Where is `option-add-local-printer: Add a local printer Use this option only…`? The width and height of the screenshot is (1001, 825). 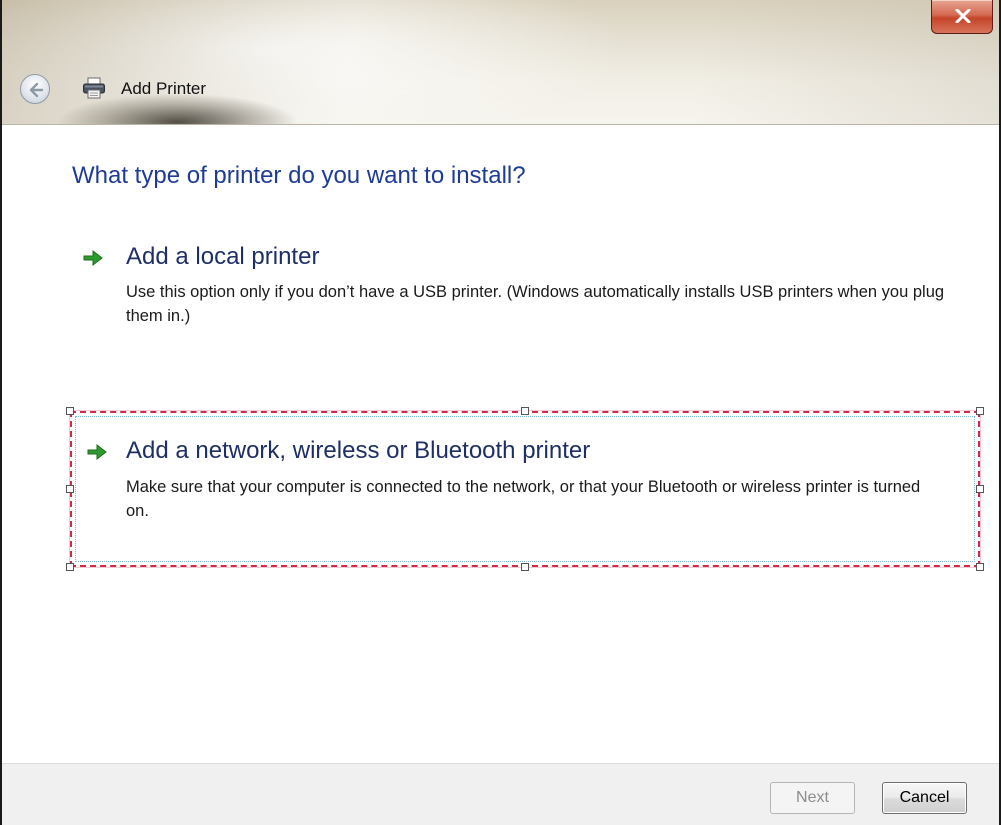 option-add-local-printer: Add a local printer Use this option only… is located at coordinates (525, 297).